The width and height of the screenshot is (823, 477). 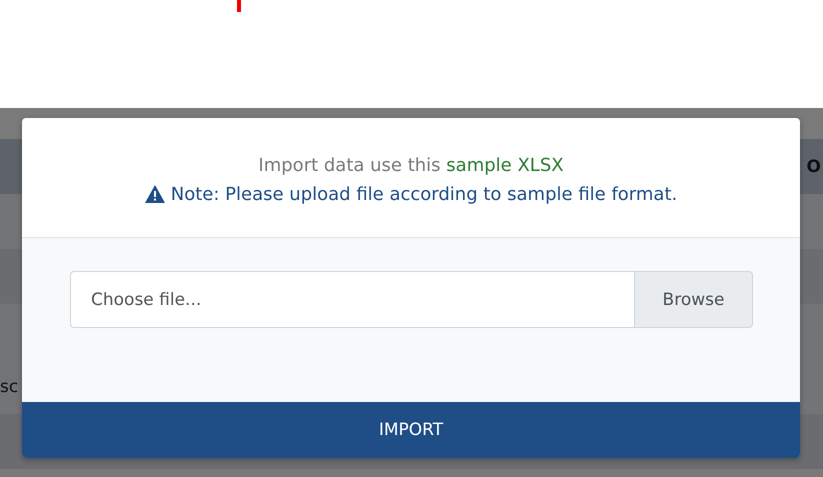 I want to click on import-button: IMPORT, so click(x=411, y=430).